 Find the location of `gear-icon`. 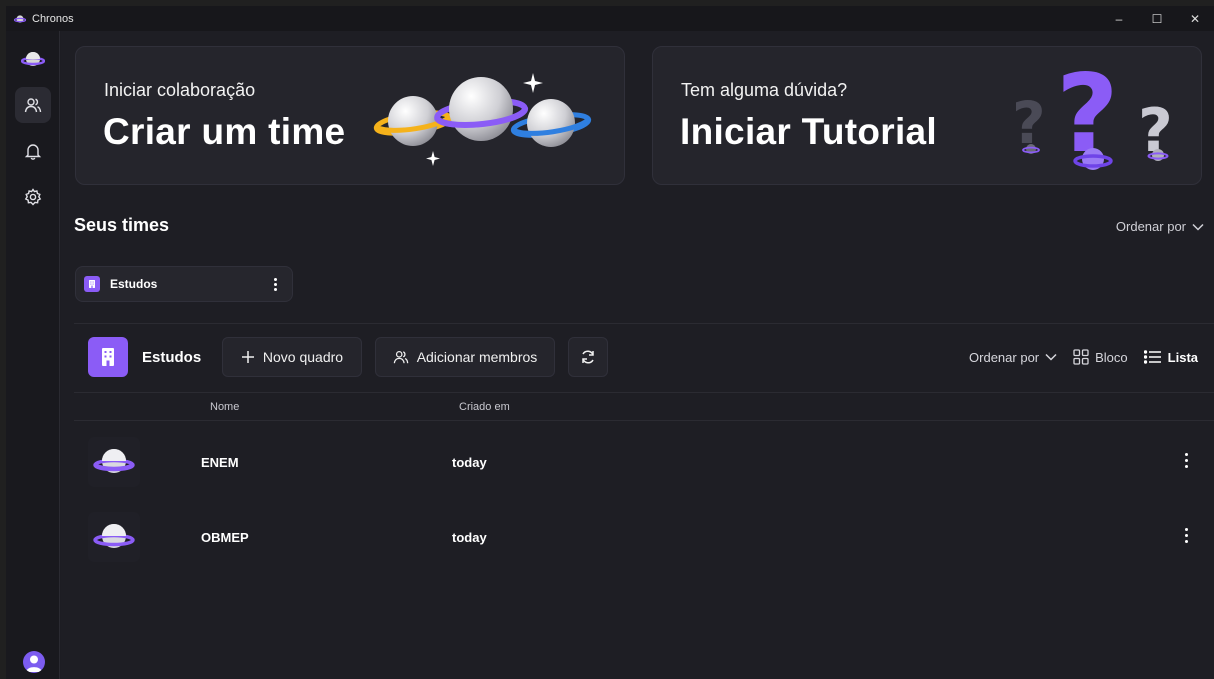

gear-icon is located at coordinates (33, 197).